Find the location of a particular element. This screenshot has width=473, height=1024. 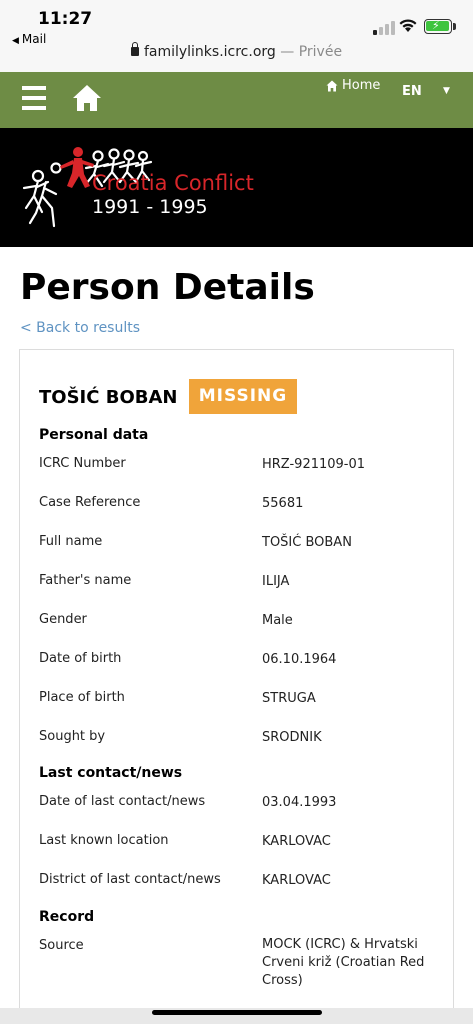

status-badge: MISSING is located at coordinates (243, 396).